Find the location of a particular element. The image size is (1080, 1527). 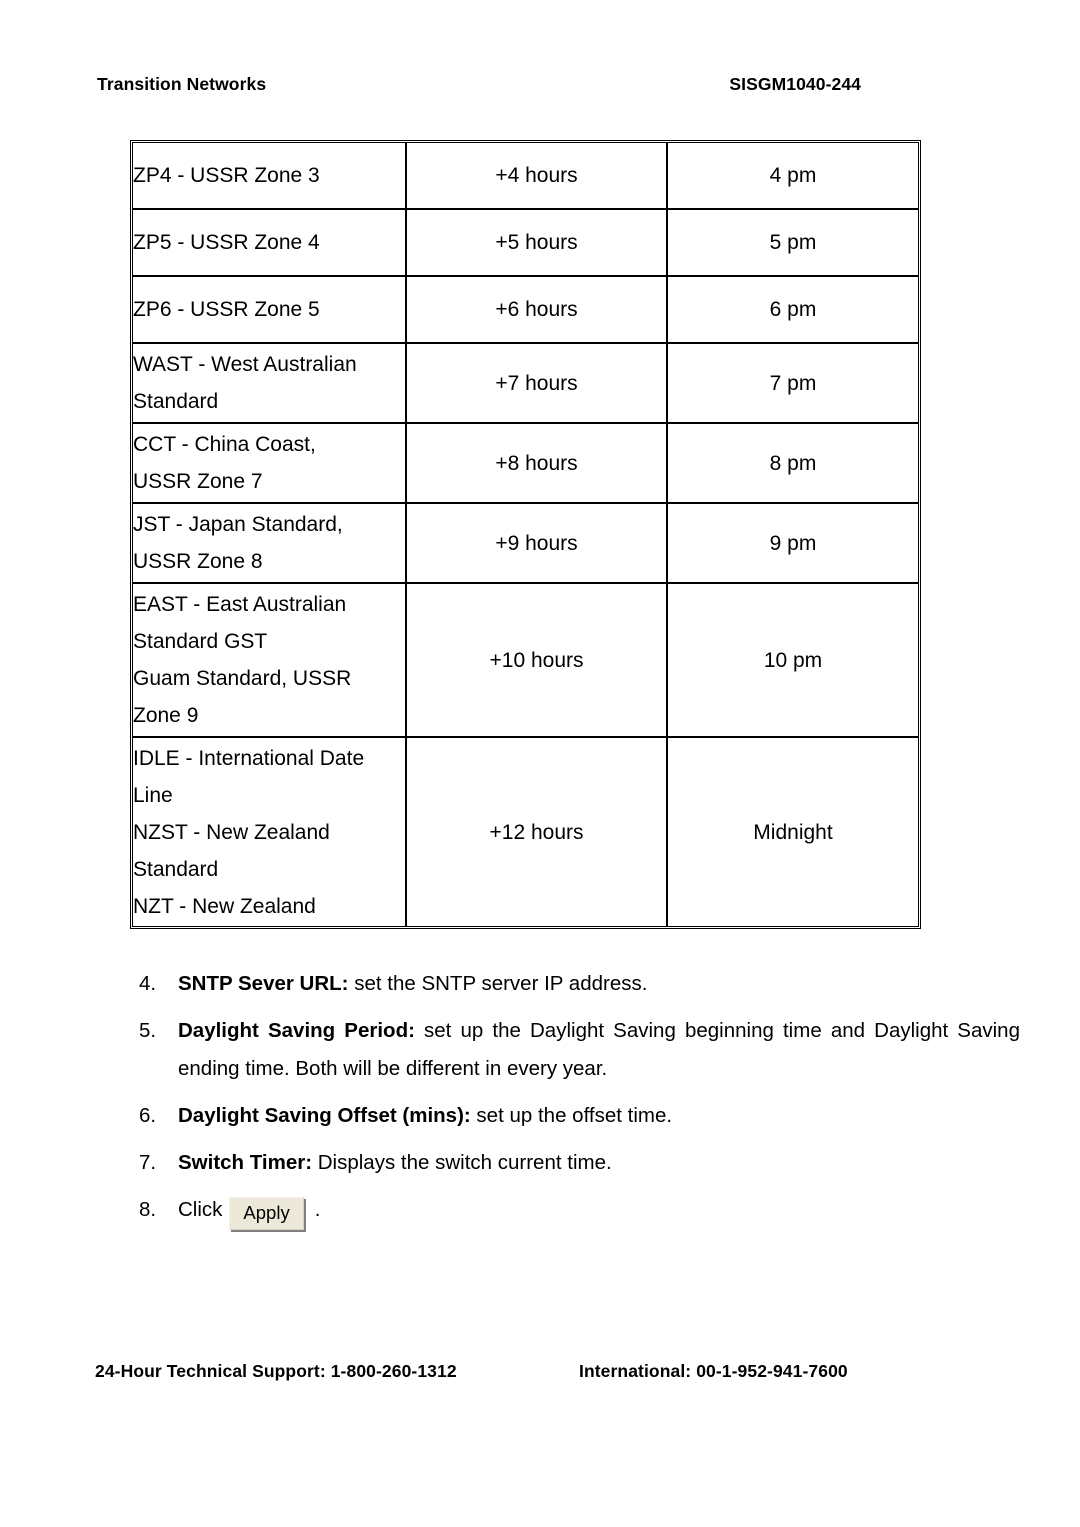

zone-line: USSR Zone 8 is located at coordinates (198, 561).